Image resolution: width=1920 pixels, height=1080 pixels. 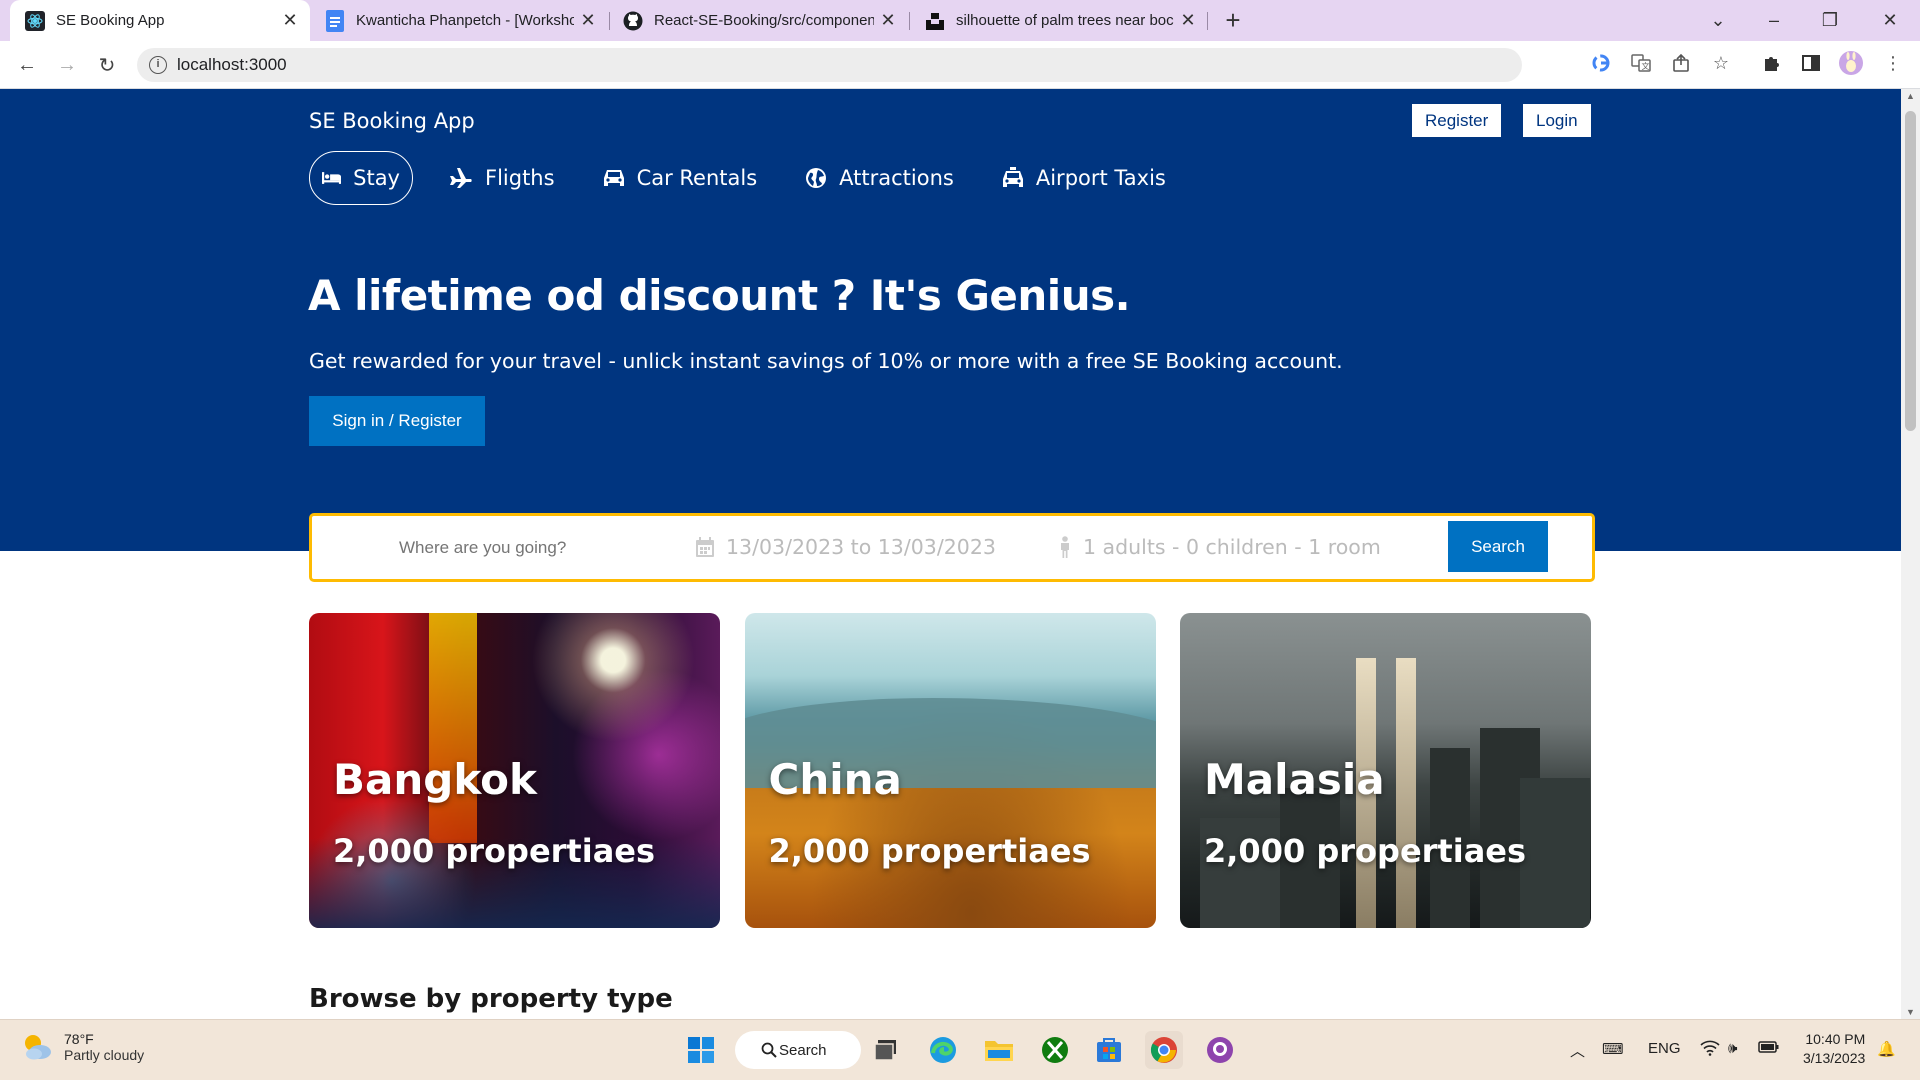 I want to click on nav-item-car-rentals: Car Rentals, so click(x=680, y=178).